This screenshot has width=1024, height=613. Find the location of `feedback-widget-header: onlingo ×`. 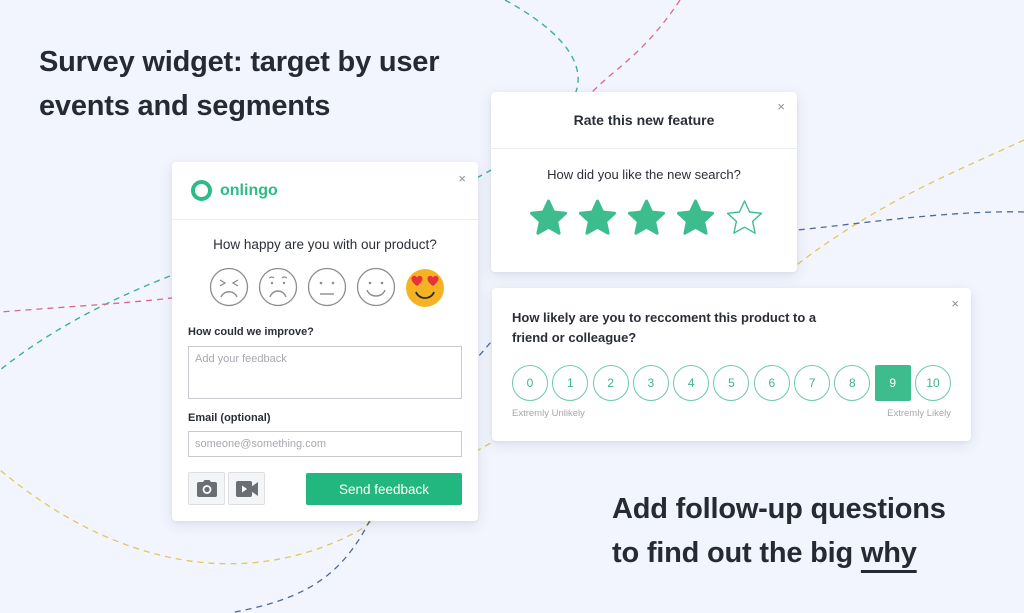

feedback-widget-header: onlingo × is located at coordinates (325, 191).